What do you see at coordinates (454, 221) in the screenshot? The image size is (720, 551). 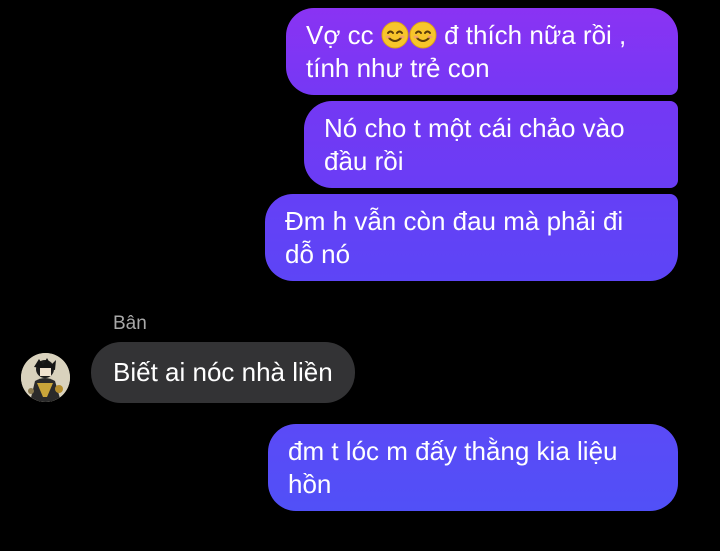 I see `message-text: Đm h vẫn còn đau mà phải đi` at bounding box center [454, 221].